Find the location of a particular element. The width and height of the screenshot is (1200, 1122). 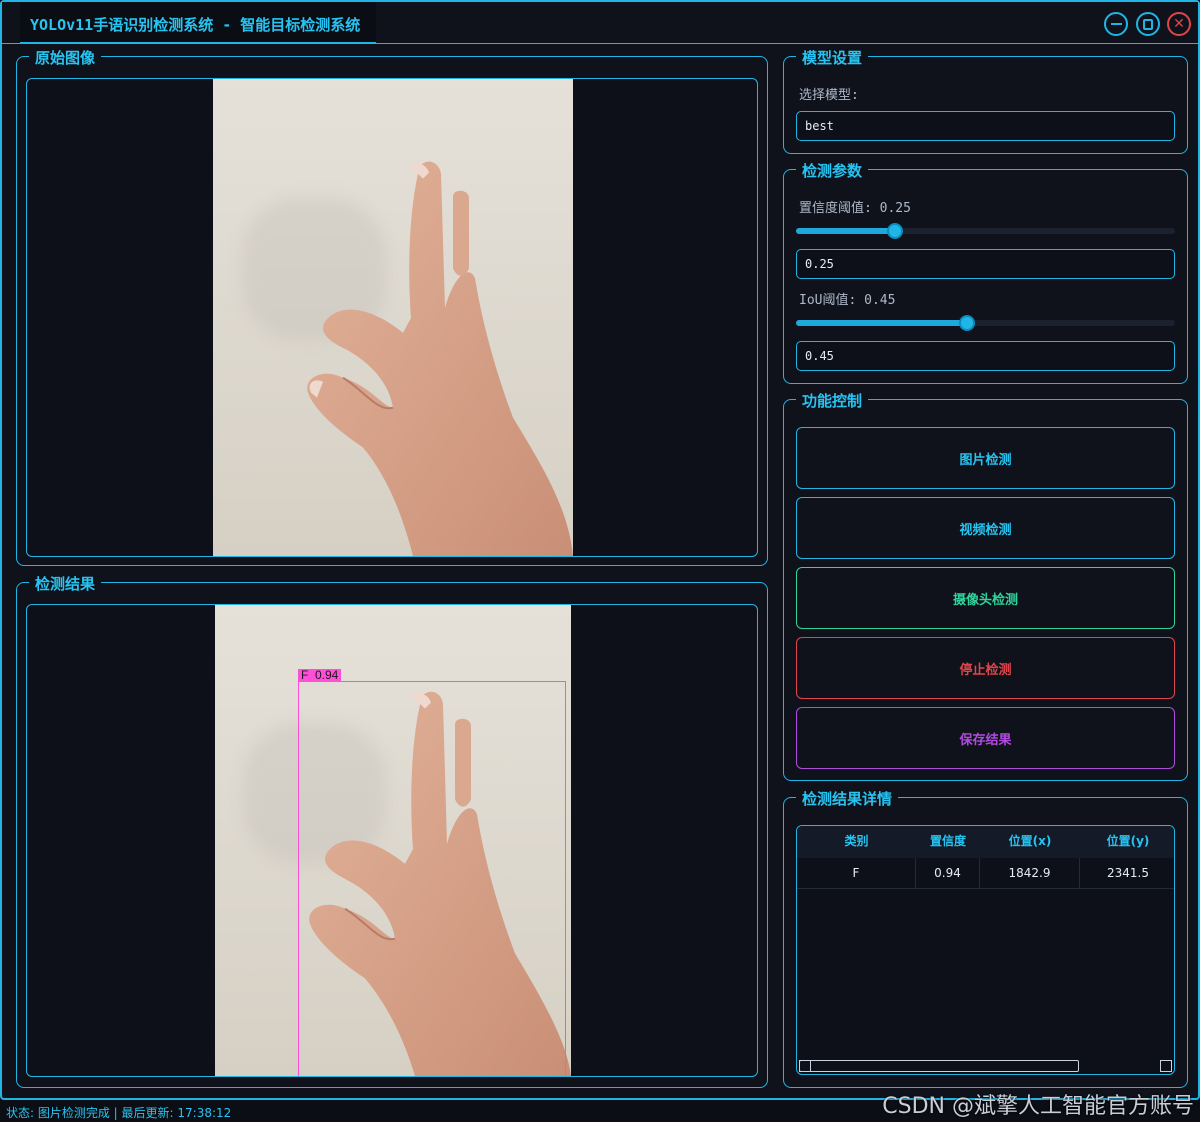

table-header: 类别 置信度 位置(x) 位置(y) is located at coordinates (985, 842).